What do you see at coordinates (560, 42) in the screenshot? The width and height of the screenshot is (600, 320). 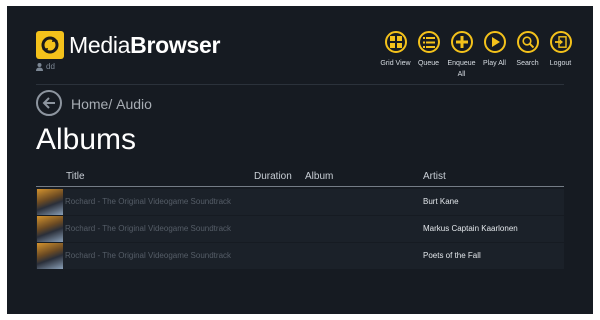 I see `logout-icon` at bounding box center [560, 42].